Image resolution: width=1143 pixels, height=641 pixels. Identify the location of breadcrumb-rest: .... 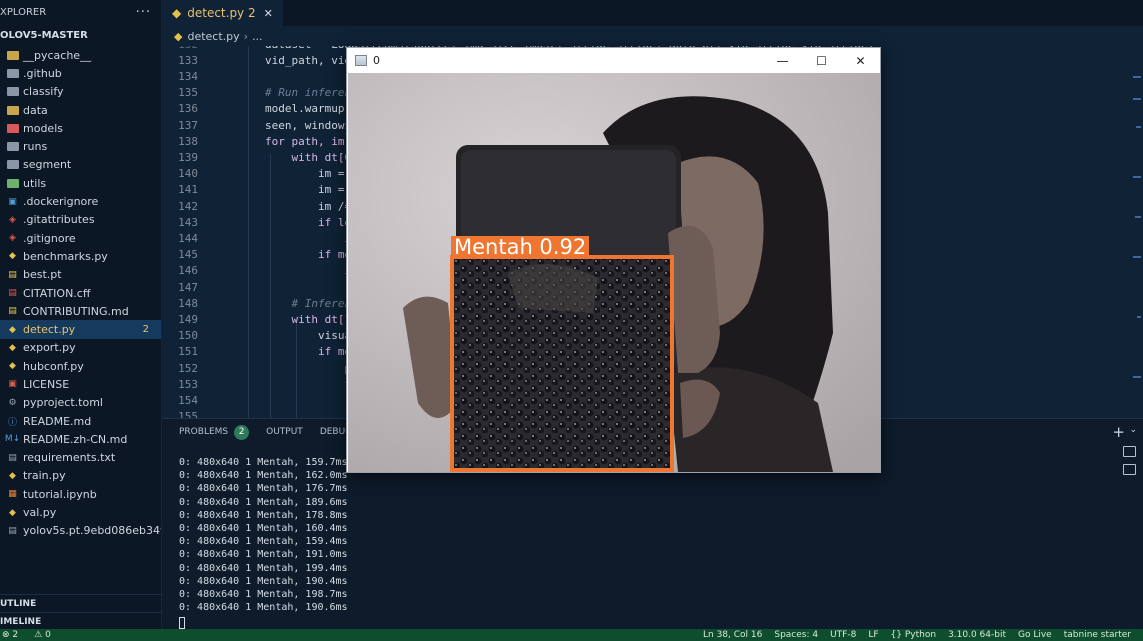
(257, 36).